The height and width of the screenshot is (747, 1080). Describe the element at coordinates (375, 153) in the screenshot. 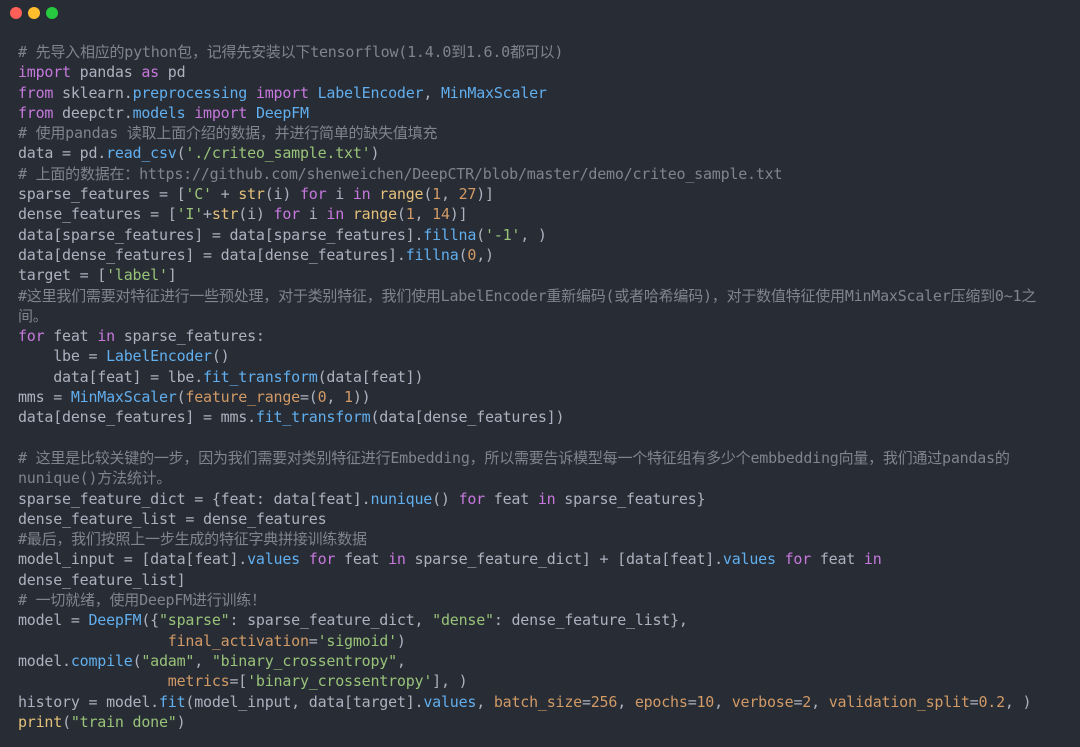

I see `code-token: )` at that location.